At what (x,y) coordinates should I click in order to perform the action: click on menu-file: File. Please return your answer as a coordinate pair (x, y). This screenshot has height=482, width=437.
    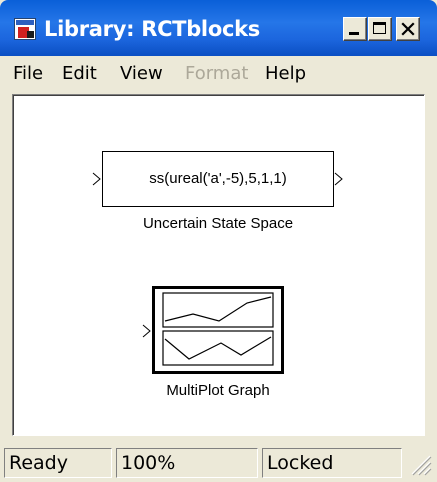
    Looking at the image, I should click on (28, 74).